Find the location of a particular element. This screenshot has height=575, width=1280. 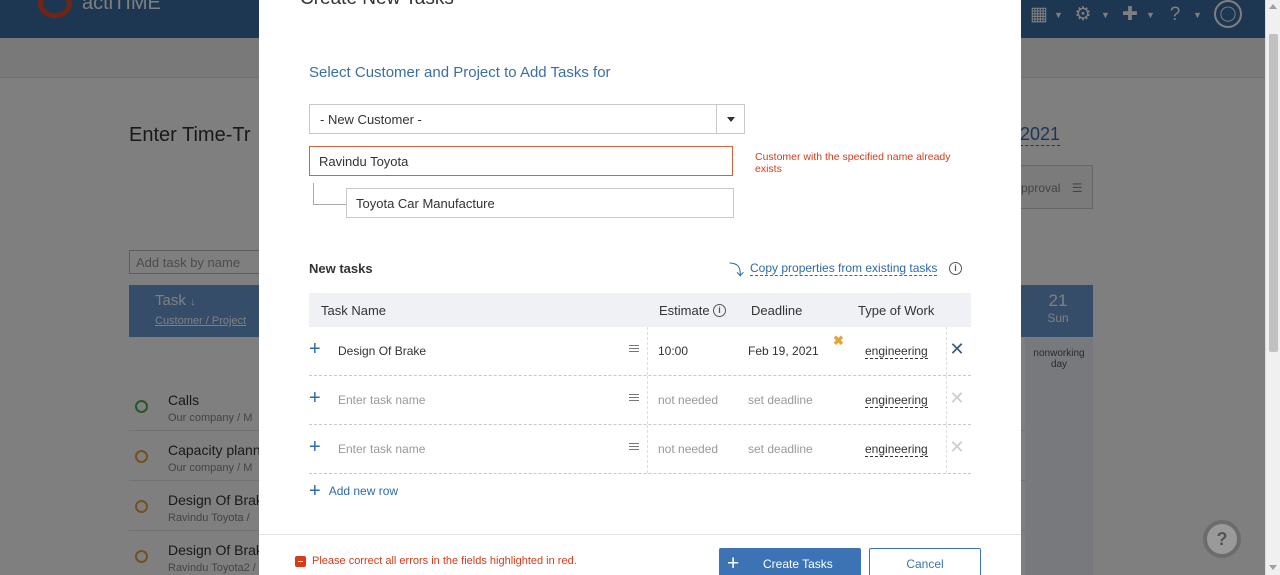

deadline-field: Feb 19, 2021 is located at coordinates (783, 351).